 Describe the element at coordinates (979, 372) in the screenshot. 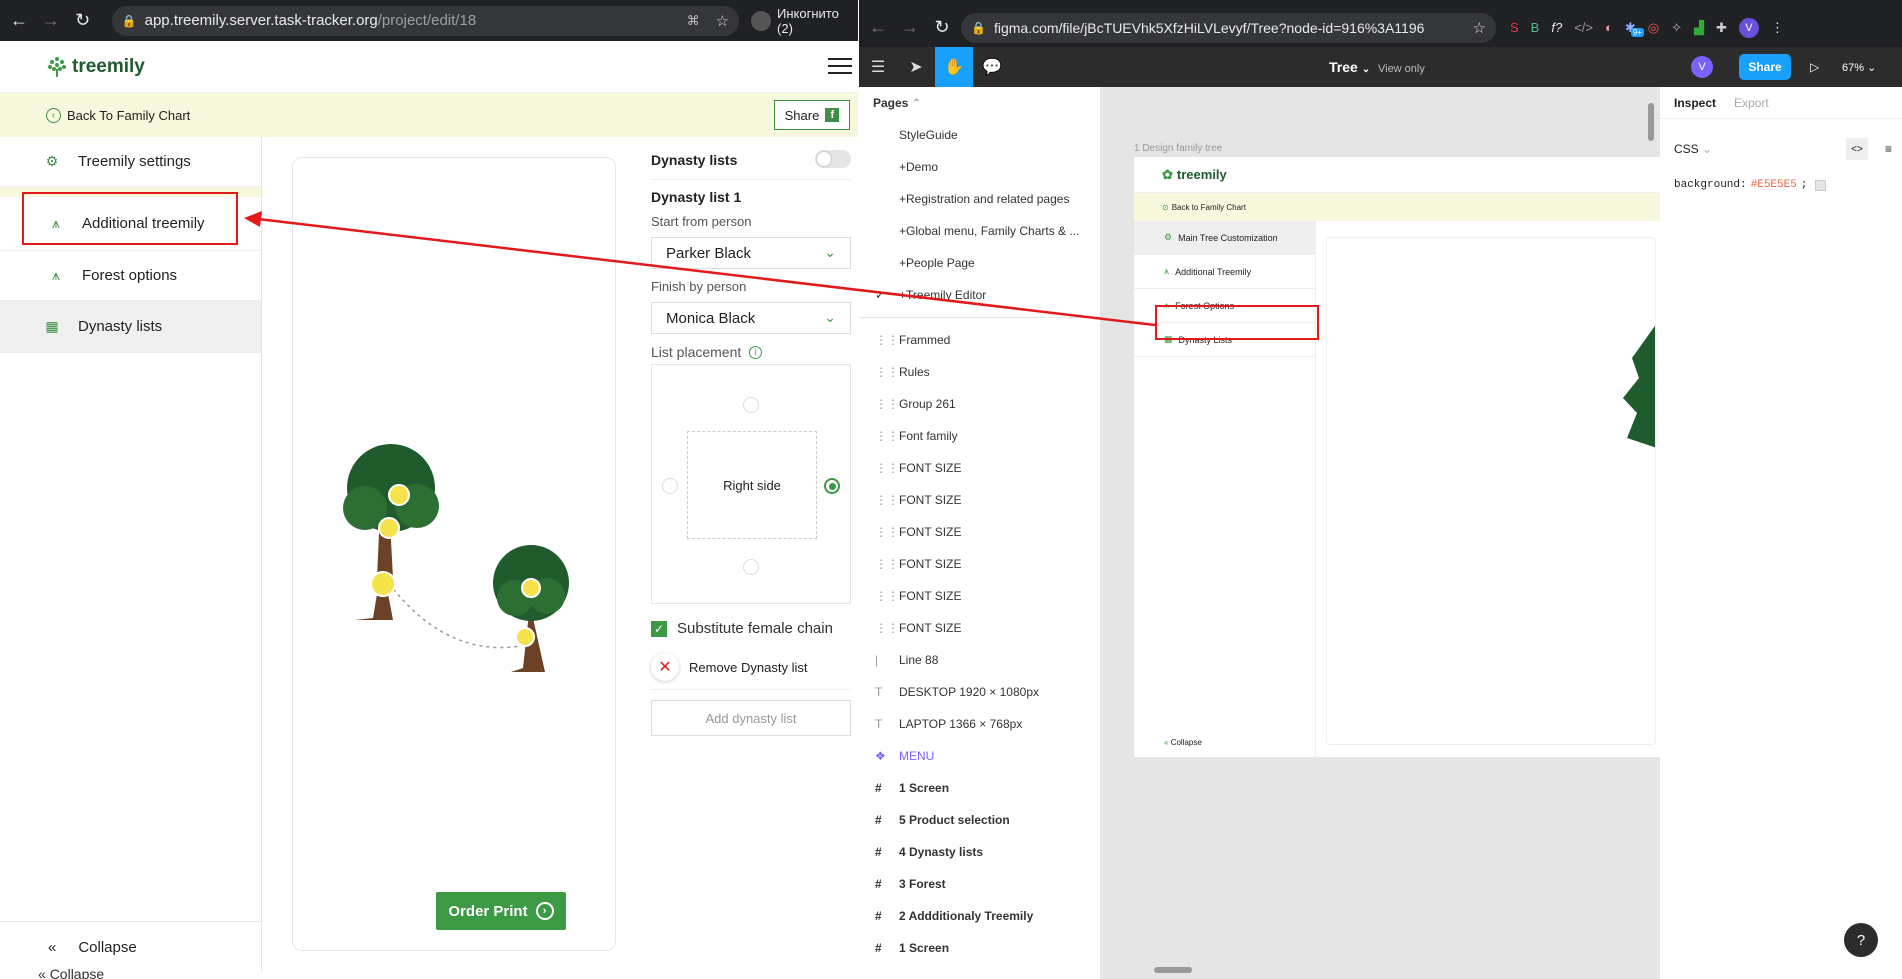

I see `layer-item: ⋮⋮ Rules` at that location.